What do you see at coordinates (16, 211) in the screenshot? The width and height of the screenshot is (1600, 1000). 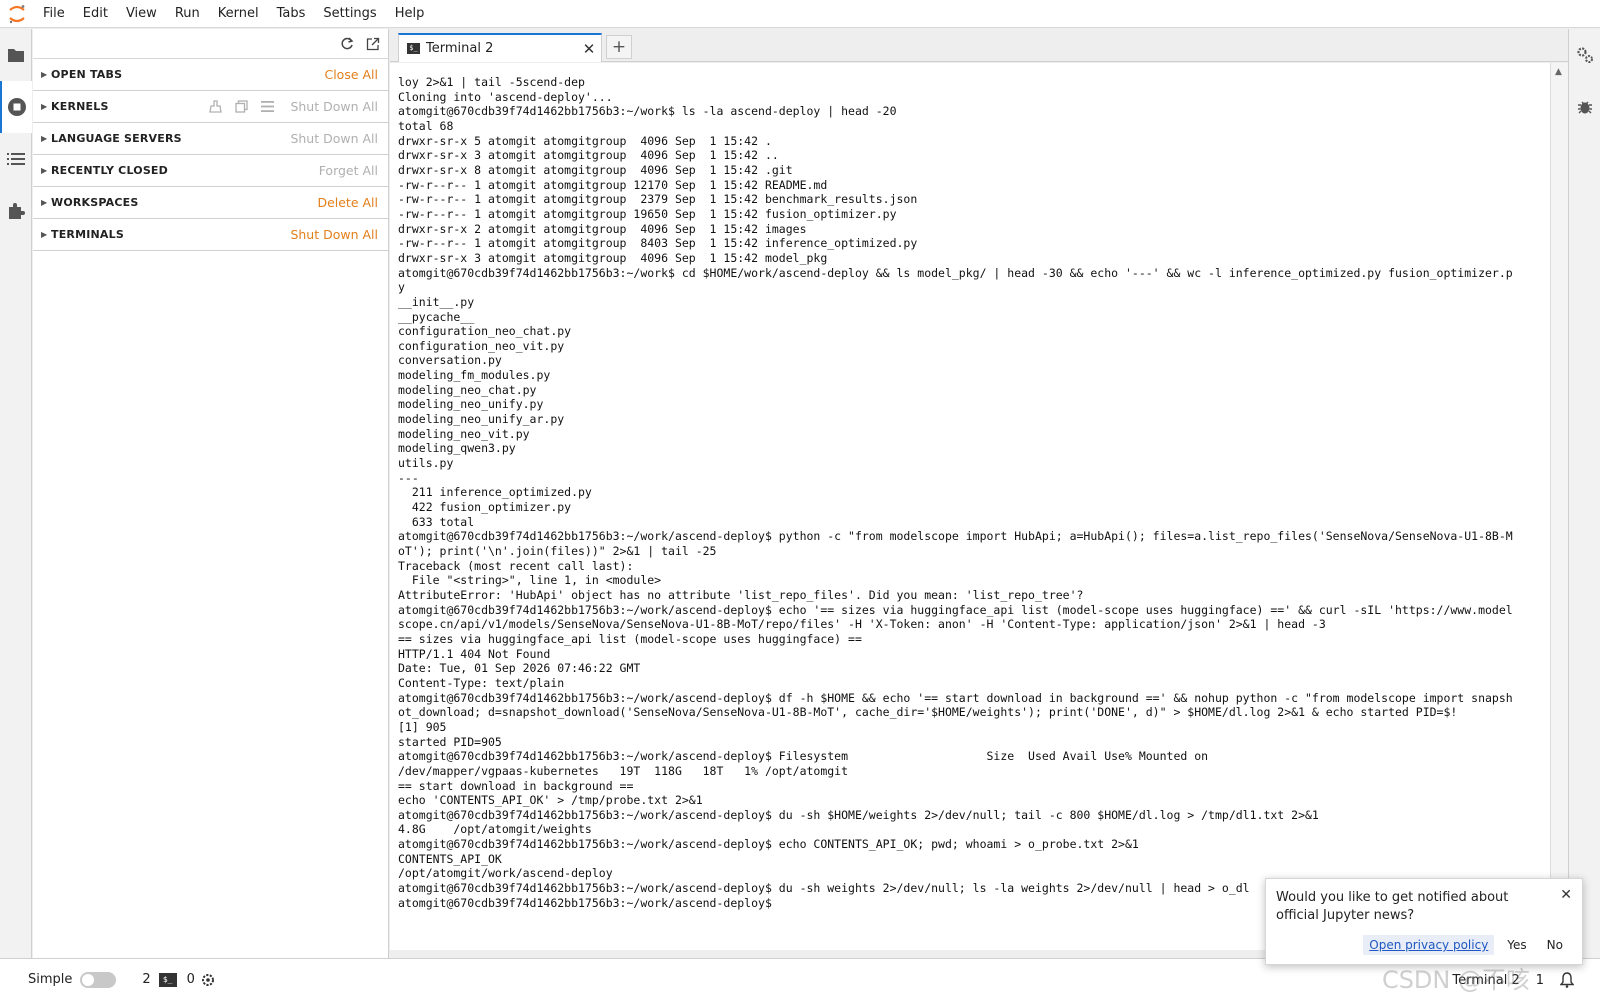 I see `extension-manager-button` at bounding box center [16, 211].